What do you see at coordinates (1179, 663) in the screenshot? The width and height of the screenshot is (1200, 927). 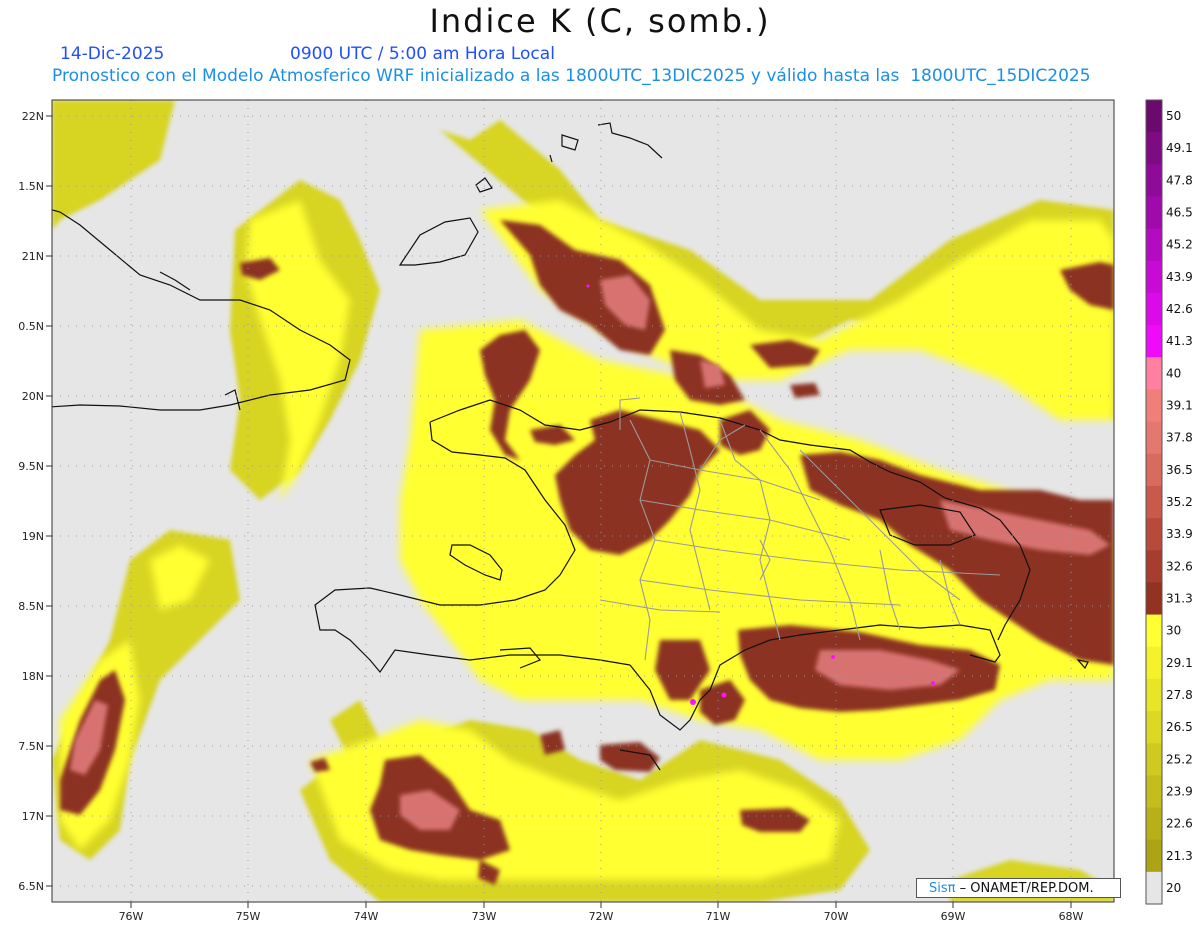 I see `colorbar-label: 29.1` at bounding box center [1179, 663].